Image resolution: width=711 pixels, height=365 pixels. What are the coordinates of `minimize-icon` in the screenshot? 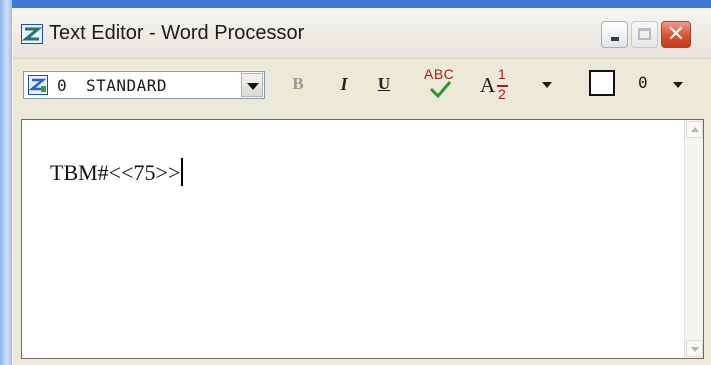 It's located at (615, 39).